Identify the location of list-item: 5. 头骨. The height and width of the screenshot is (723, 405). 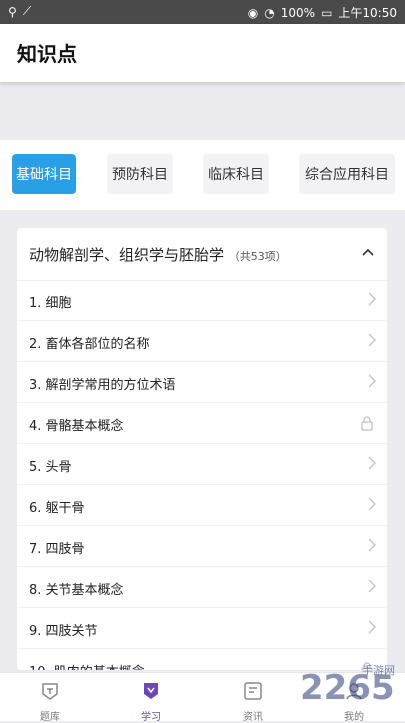
(202, 464).